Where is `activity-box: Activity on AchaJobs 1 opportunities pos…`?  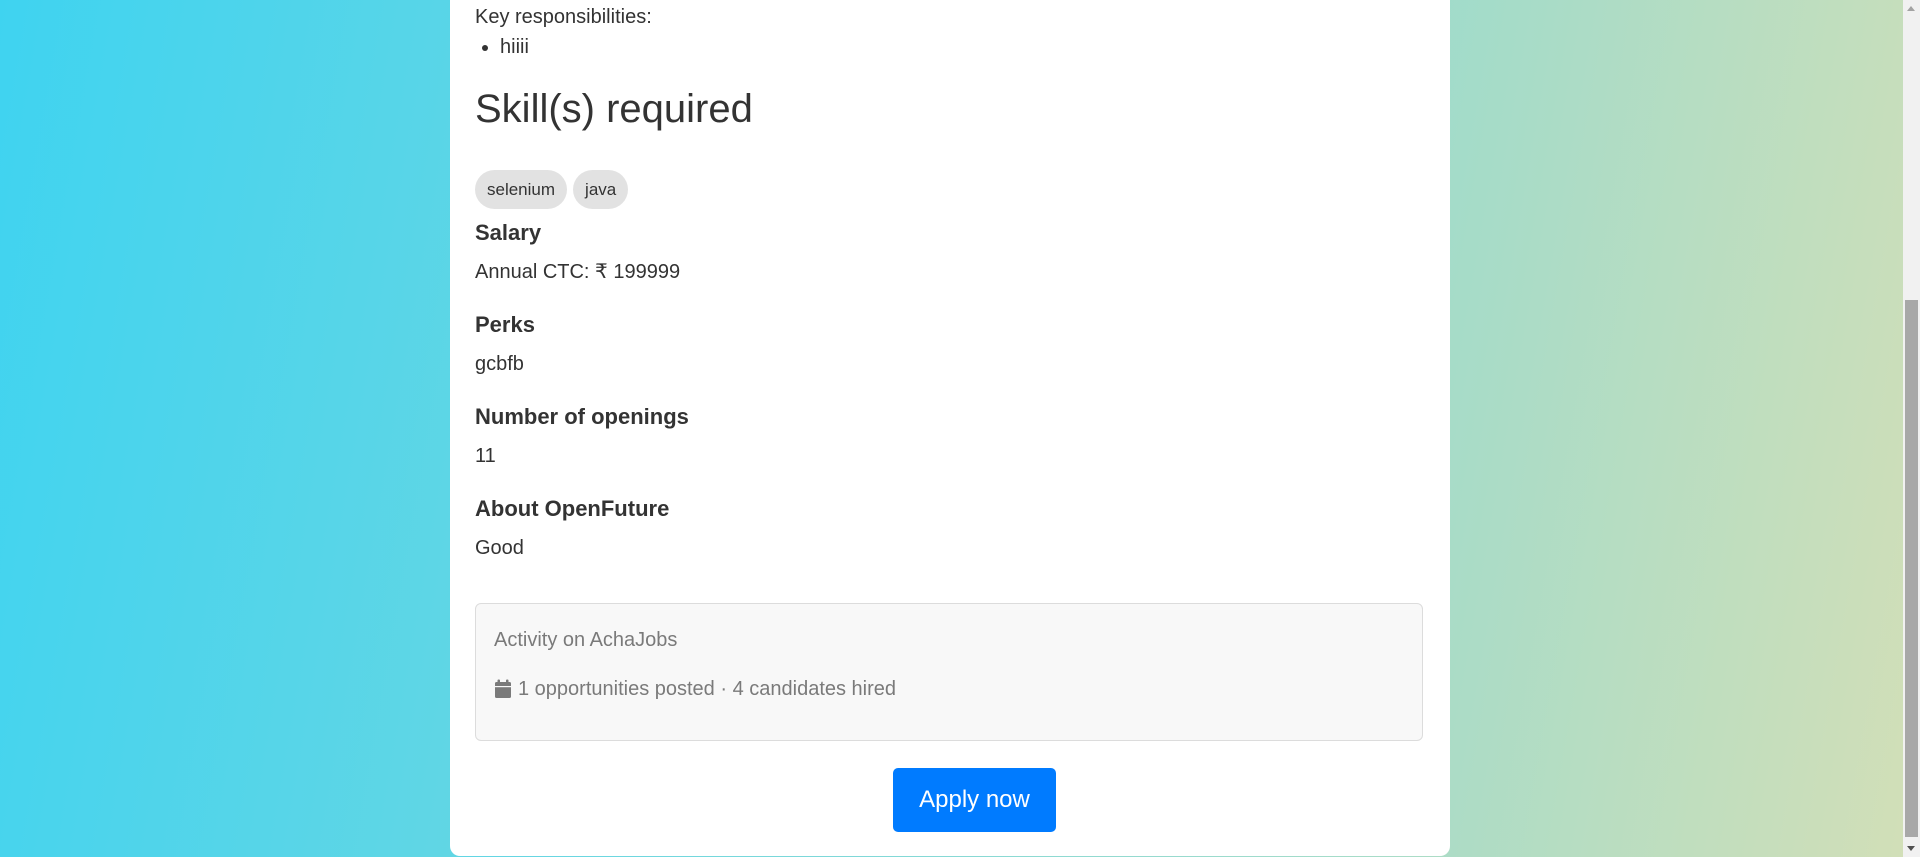
activity-box: Activity on AchaJobs 1 opportunities pos… is located at coordinates (949, 672).